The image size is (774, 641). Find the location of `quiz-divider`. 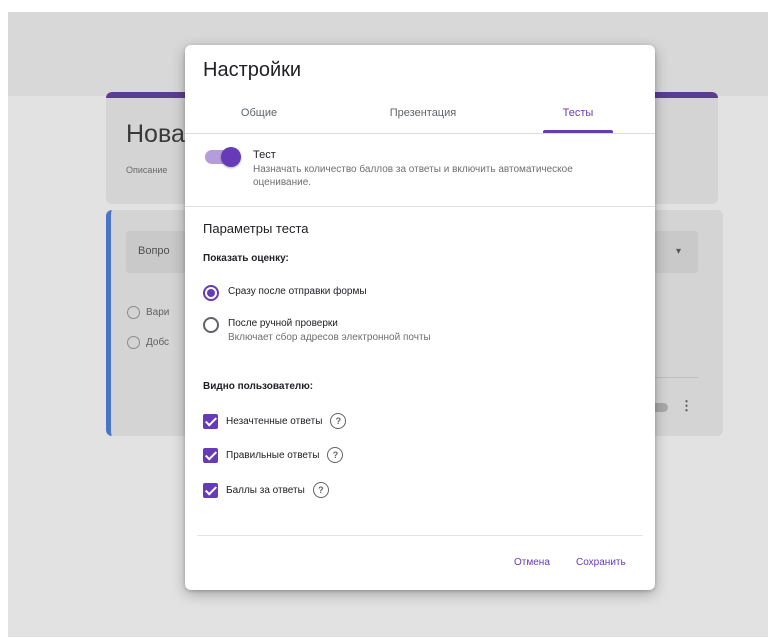

quiz-divider is located at coordinates (420, 206).